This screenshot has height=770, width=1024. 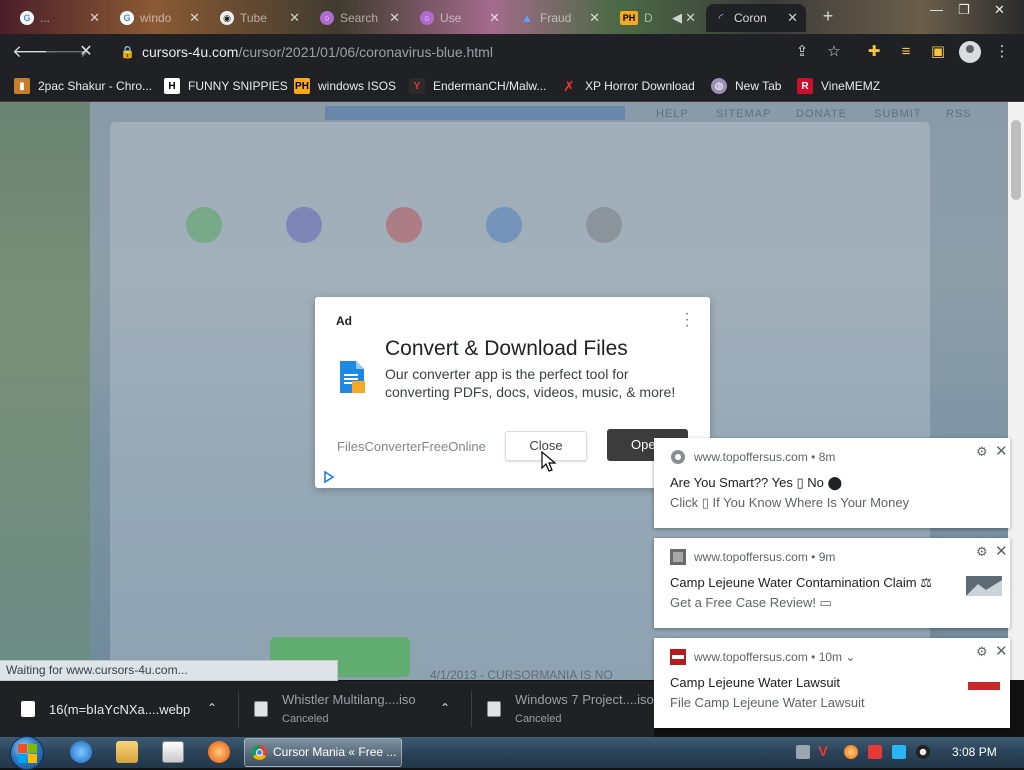 I want to click on taskbar: Cursor Mania « Free ... V 3:08 PM, so click(x=512, y=753).